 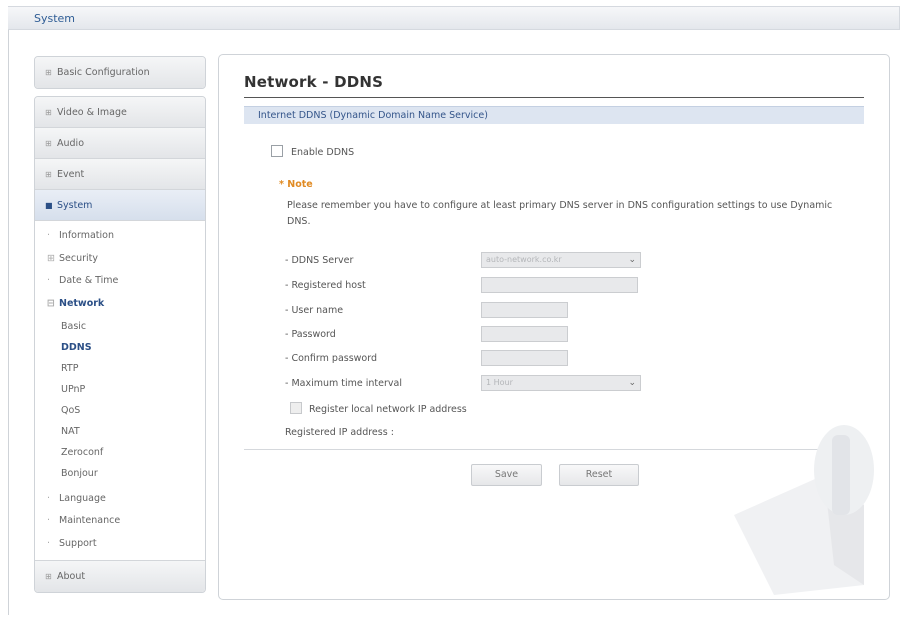 I want to click on password-input, so click(x=524, y=334).